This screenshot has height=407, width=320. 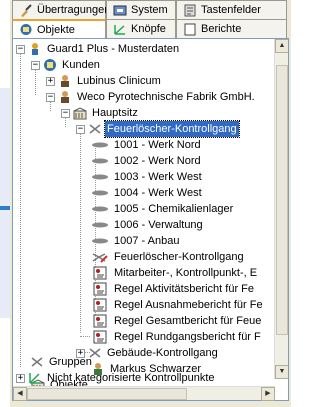 What do you see at coordinates (26, 10) in the screenshot?
I see `broom-icon` at bounding box center [26, 10].